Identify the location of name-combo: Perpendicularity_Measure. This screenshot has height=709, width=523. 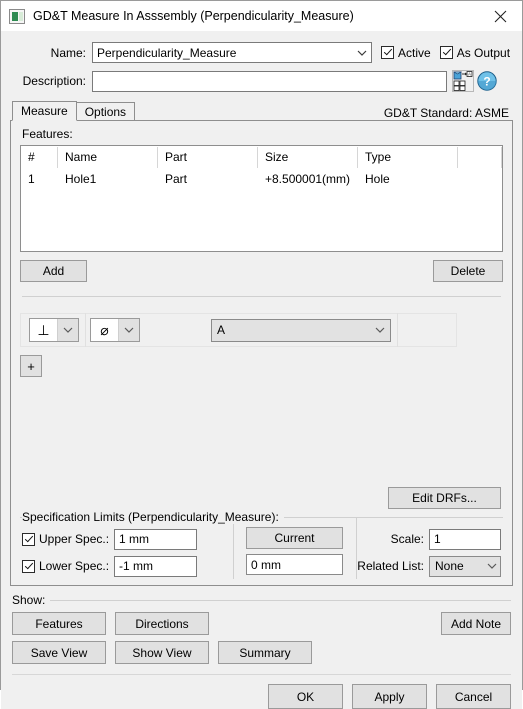
(232, 52).